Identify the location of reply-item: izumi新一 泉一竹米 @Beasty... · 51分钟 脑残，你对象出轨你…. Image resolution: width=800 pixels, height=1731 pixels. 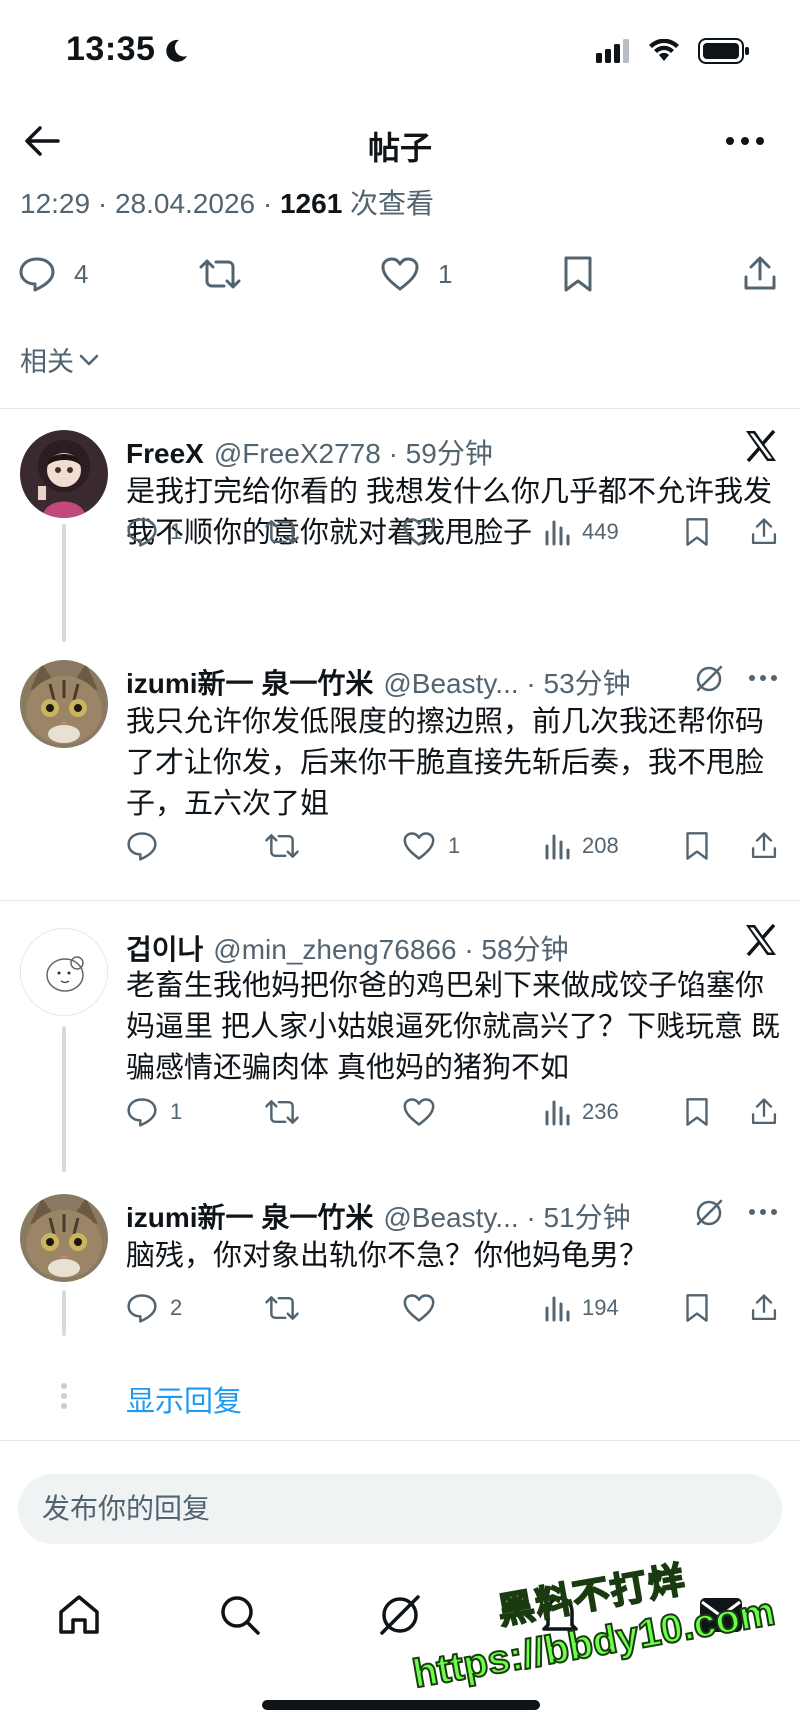
(400, 1263).